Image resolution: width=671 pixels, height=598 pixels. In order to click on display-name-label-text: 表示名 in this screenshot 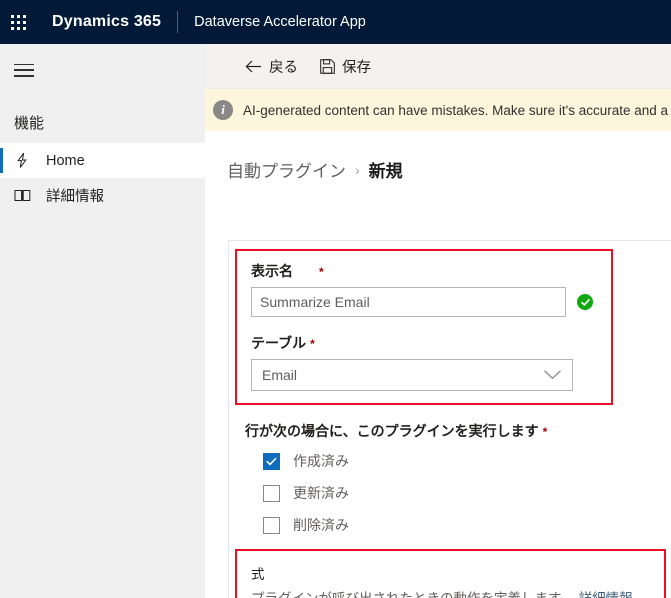, I will do `click(272, 271)`.